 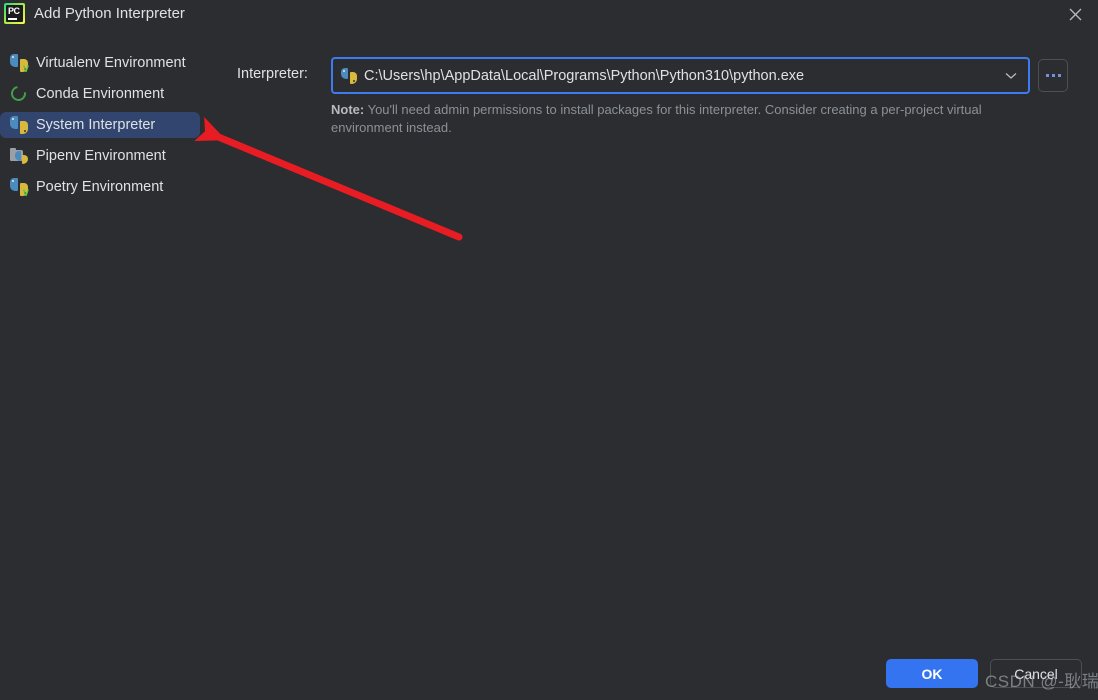 I want to click on python-virtualenv-icon: V, so click(x=19, y=64).